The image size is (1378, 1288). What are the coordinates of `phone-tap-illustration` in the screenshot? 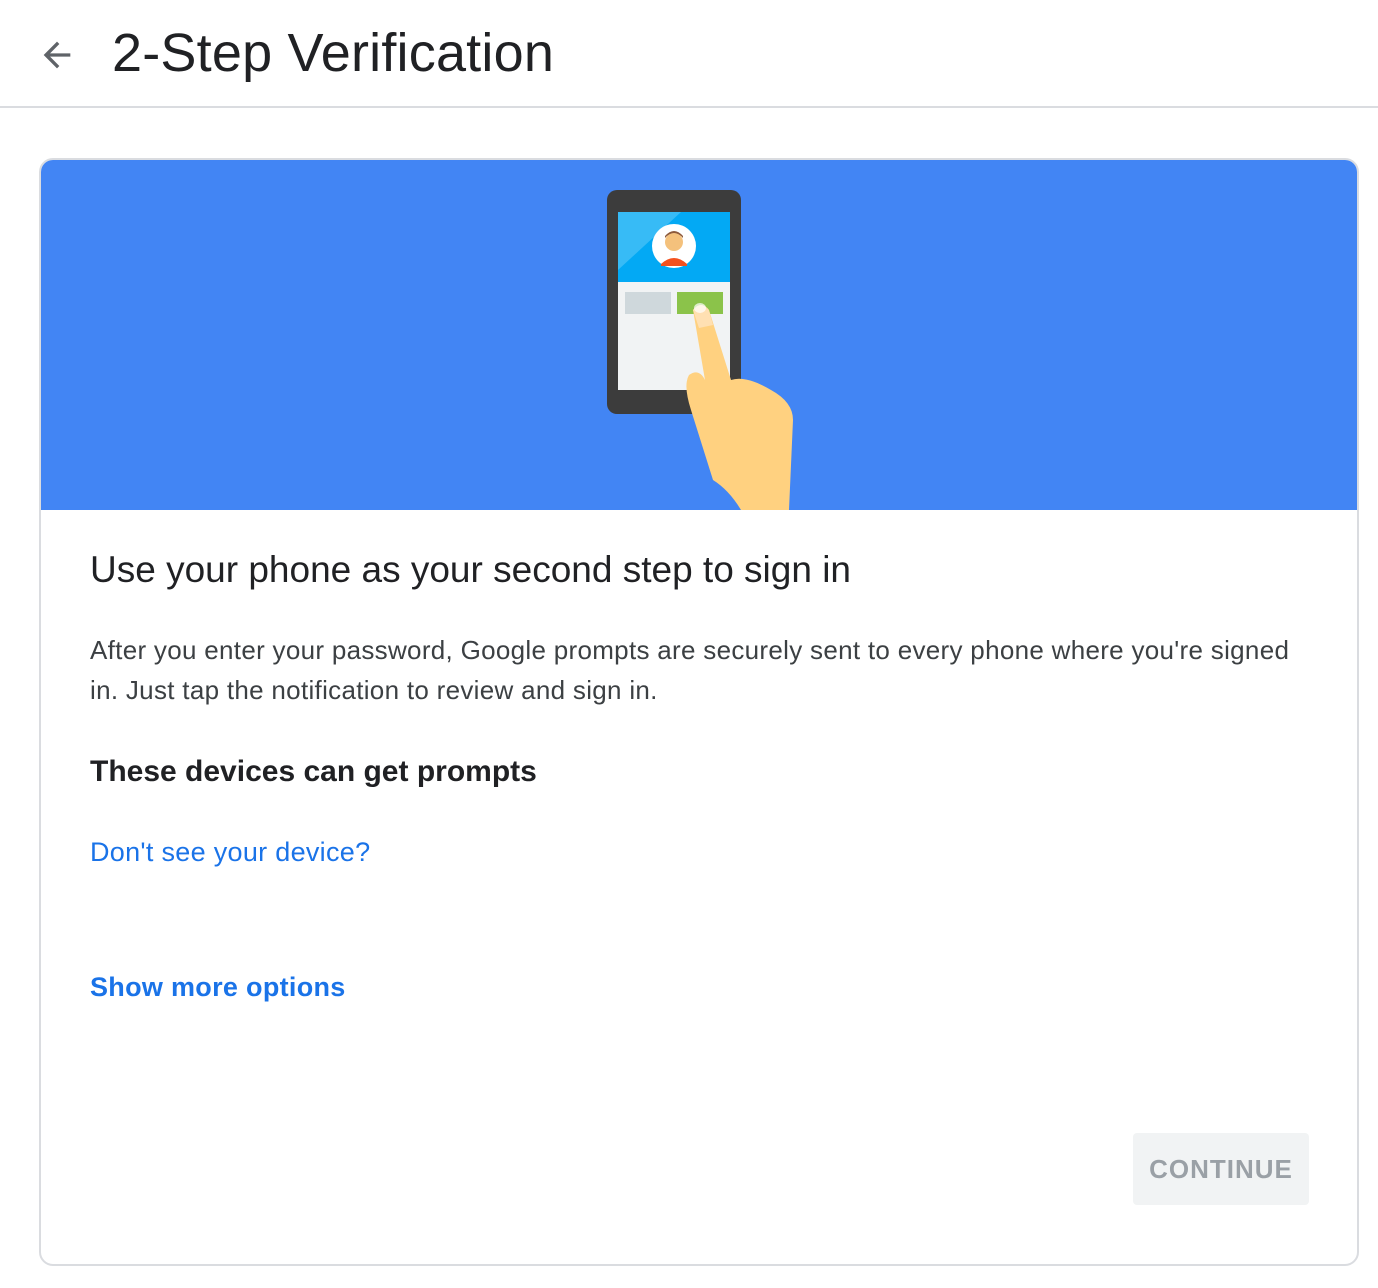 It's located at (700, 350).